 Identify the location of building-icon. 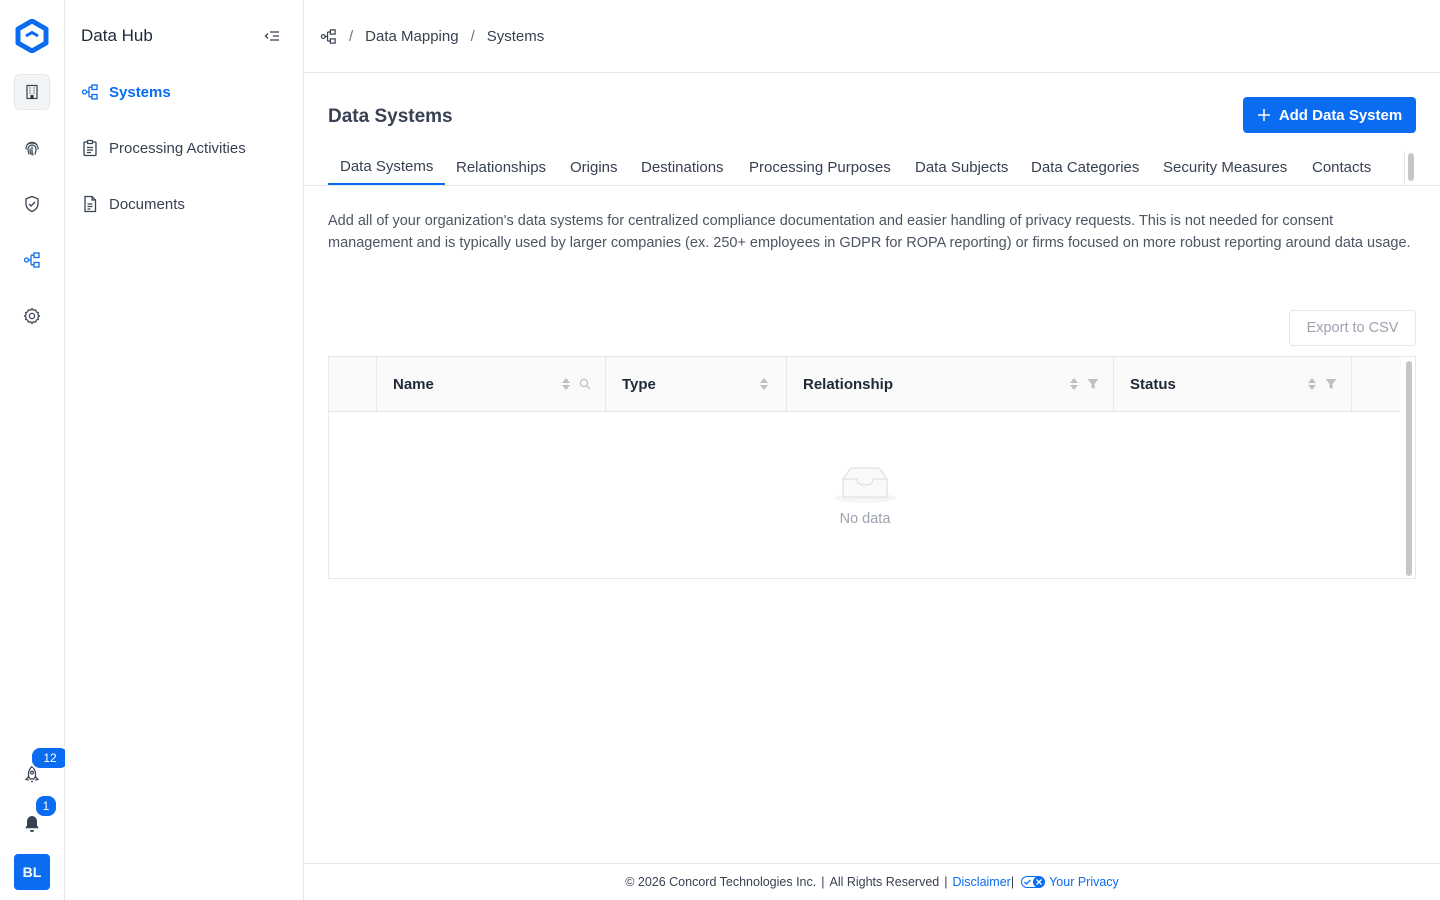
(32, 92).